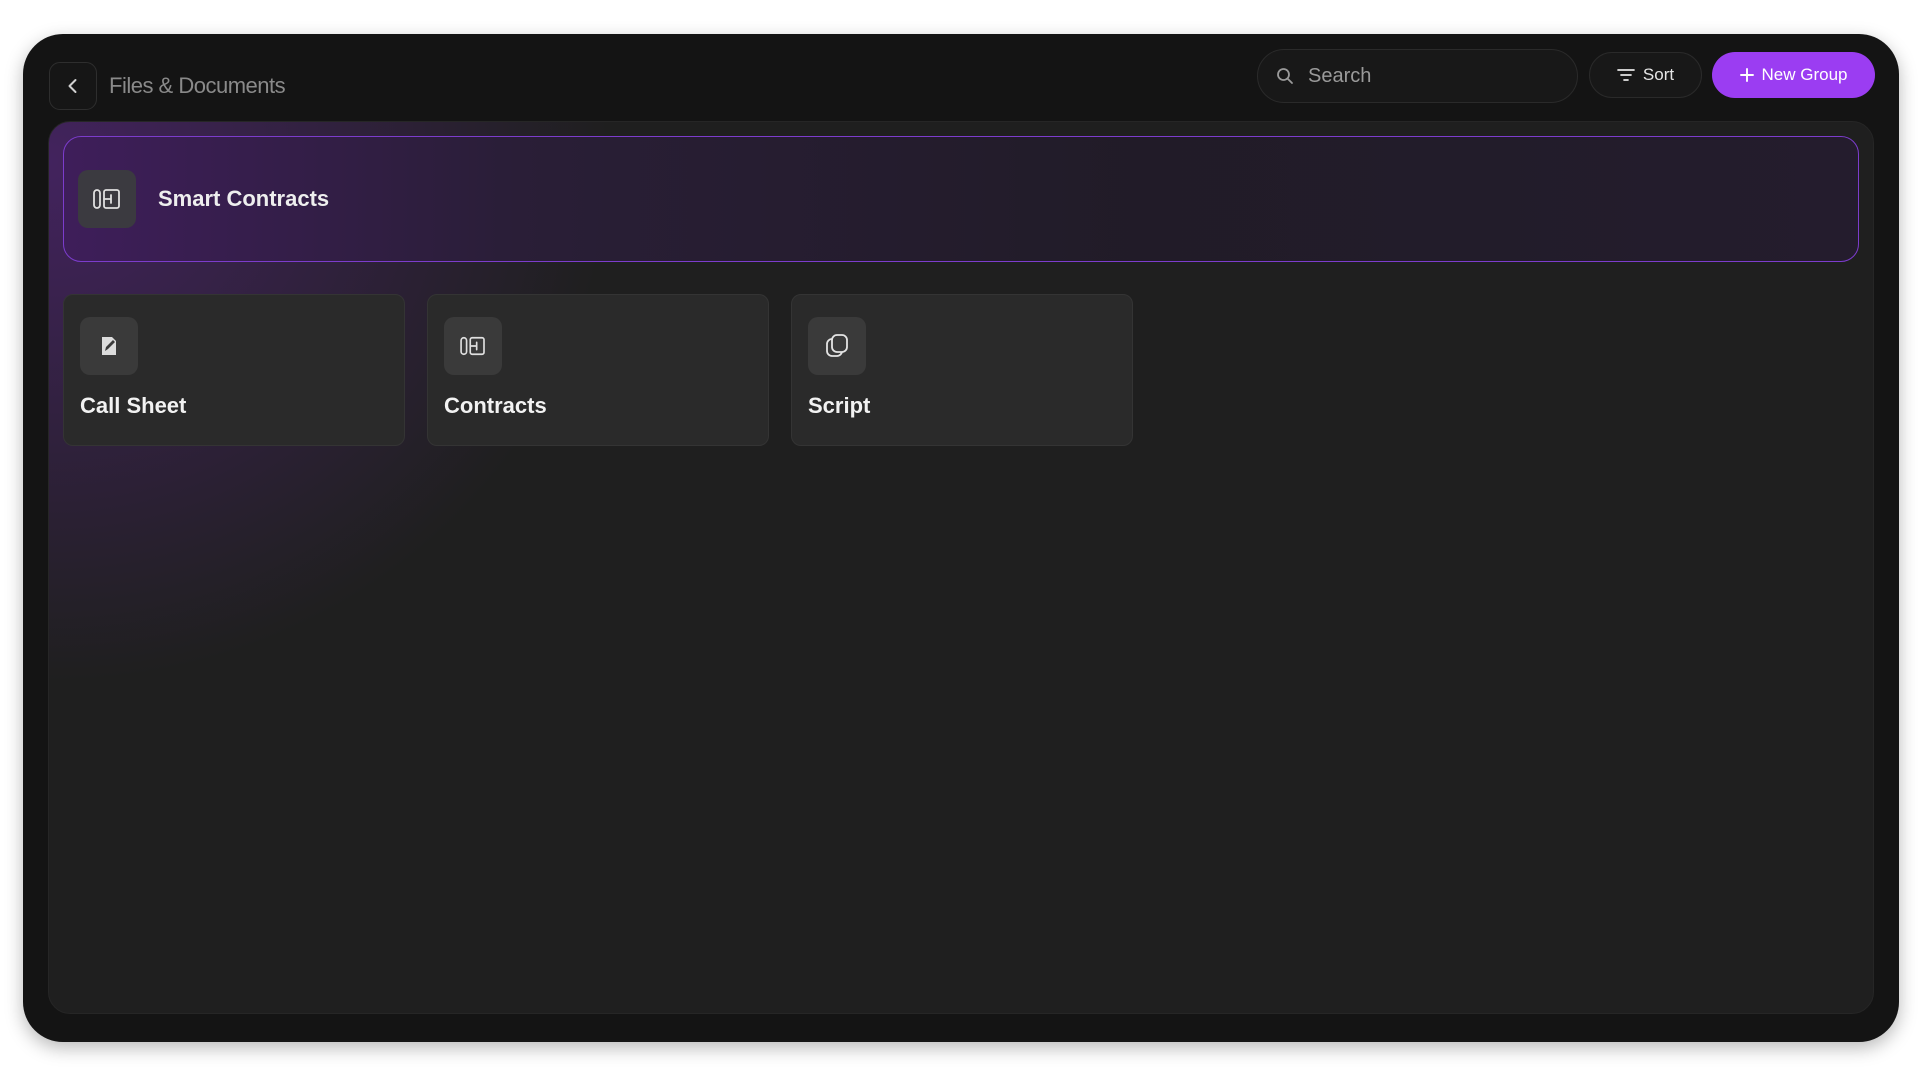  What do you see at coordinates (133, 405) in the screenshot?
I see `folder-label: Call Sheet` at bounding box center [133, 405].